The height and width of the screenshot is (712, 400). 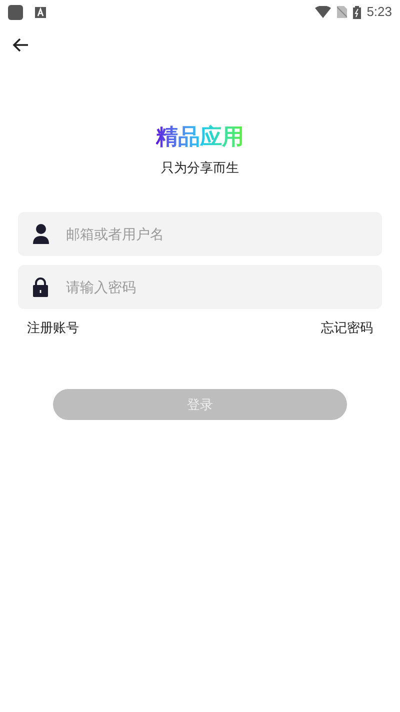 What do you see at coordinates (40, 286) in the screenshot?
I see `lock-icon` at bounding box center [40, 286].